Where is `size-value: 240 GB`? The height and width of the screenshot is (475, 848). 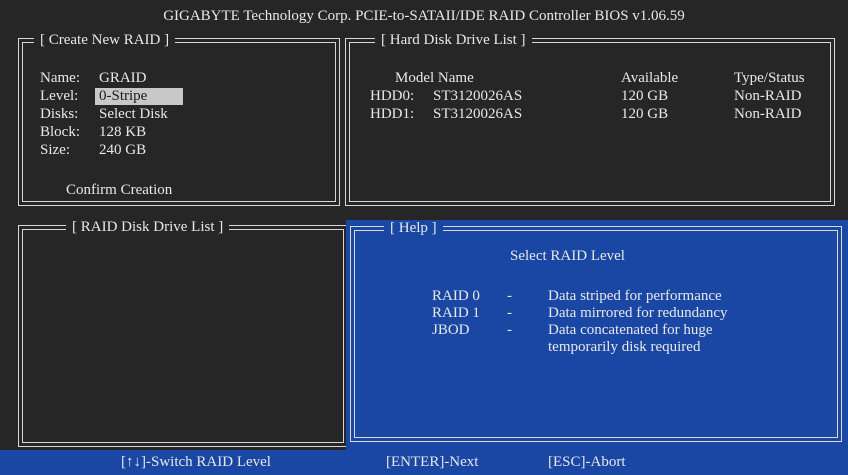
size-value: 240 GB is located at coordinates (122, 150).